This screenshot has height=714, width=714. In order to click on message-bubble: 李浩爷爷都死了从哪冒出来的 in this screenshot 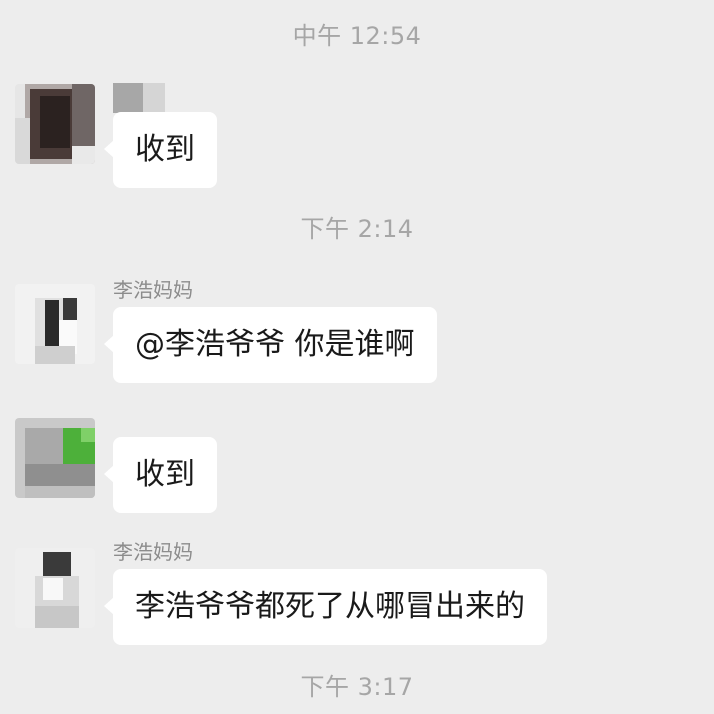, I will do `click(325, 607)`.